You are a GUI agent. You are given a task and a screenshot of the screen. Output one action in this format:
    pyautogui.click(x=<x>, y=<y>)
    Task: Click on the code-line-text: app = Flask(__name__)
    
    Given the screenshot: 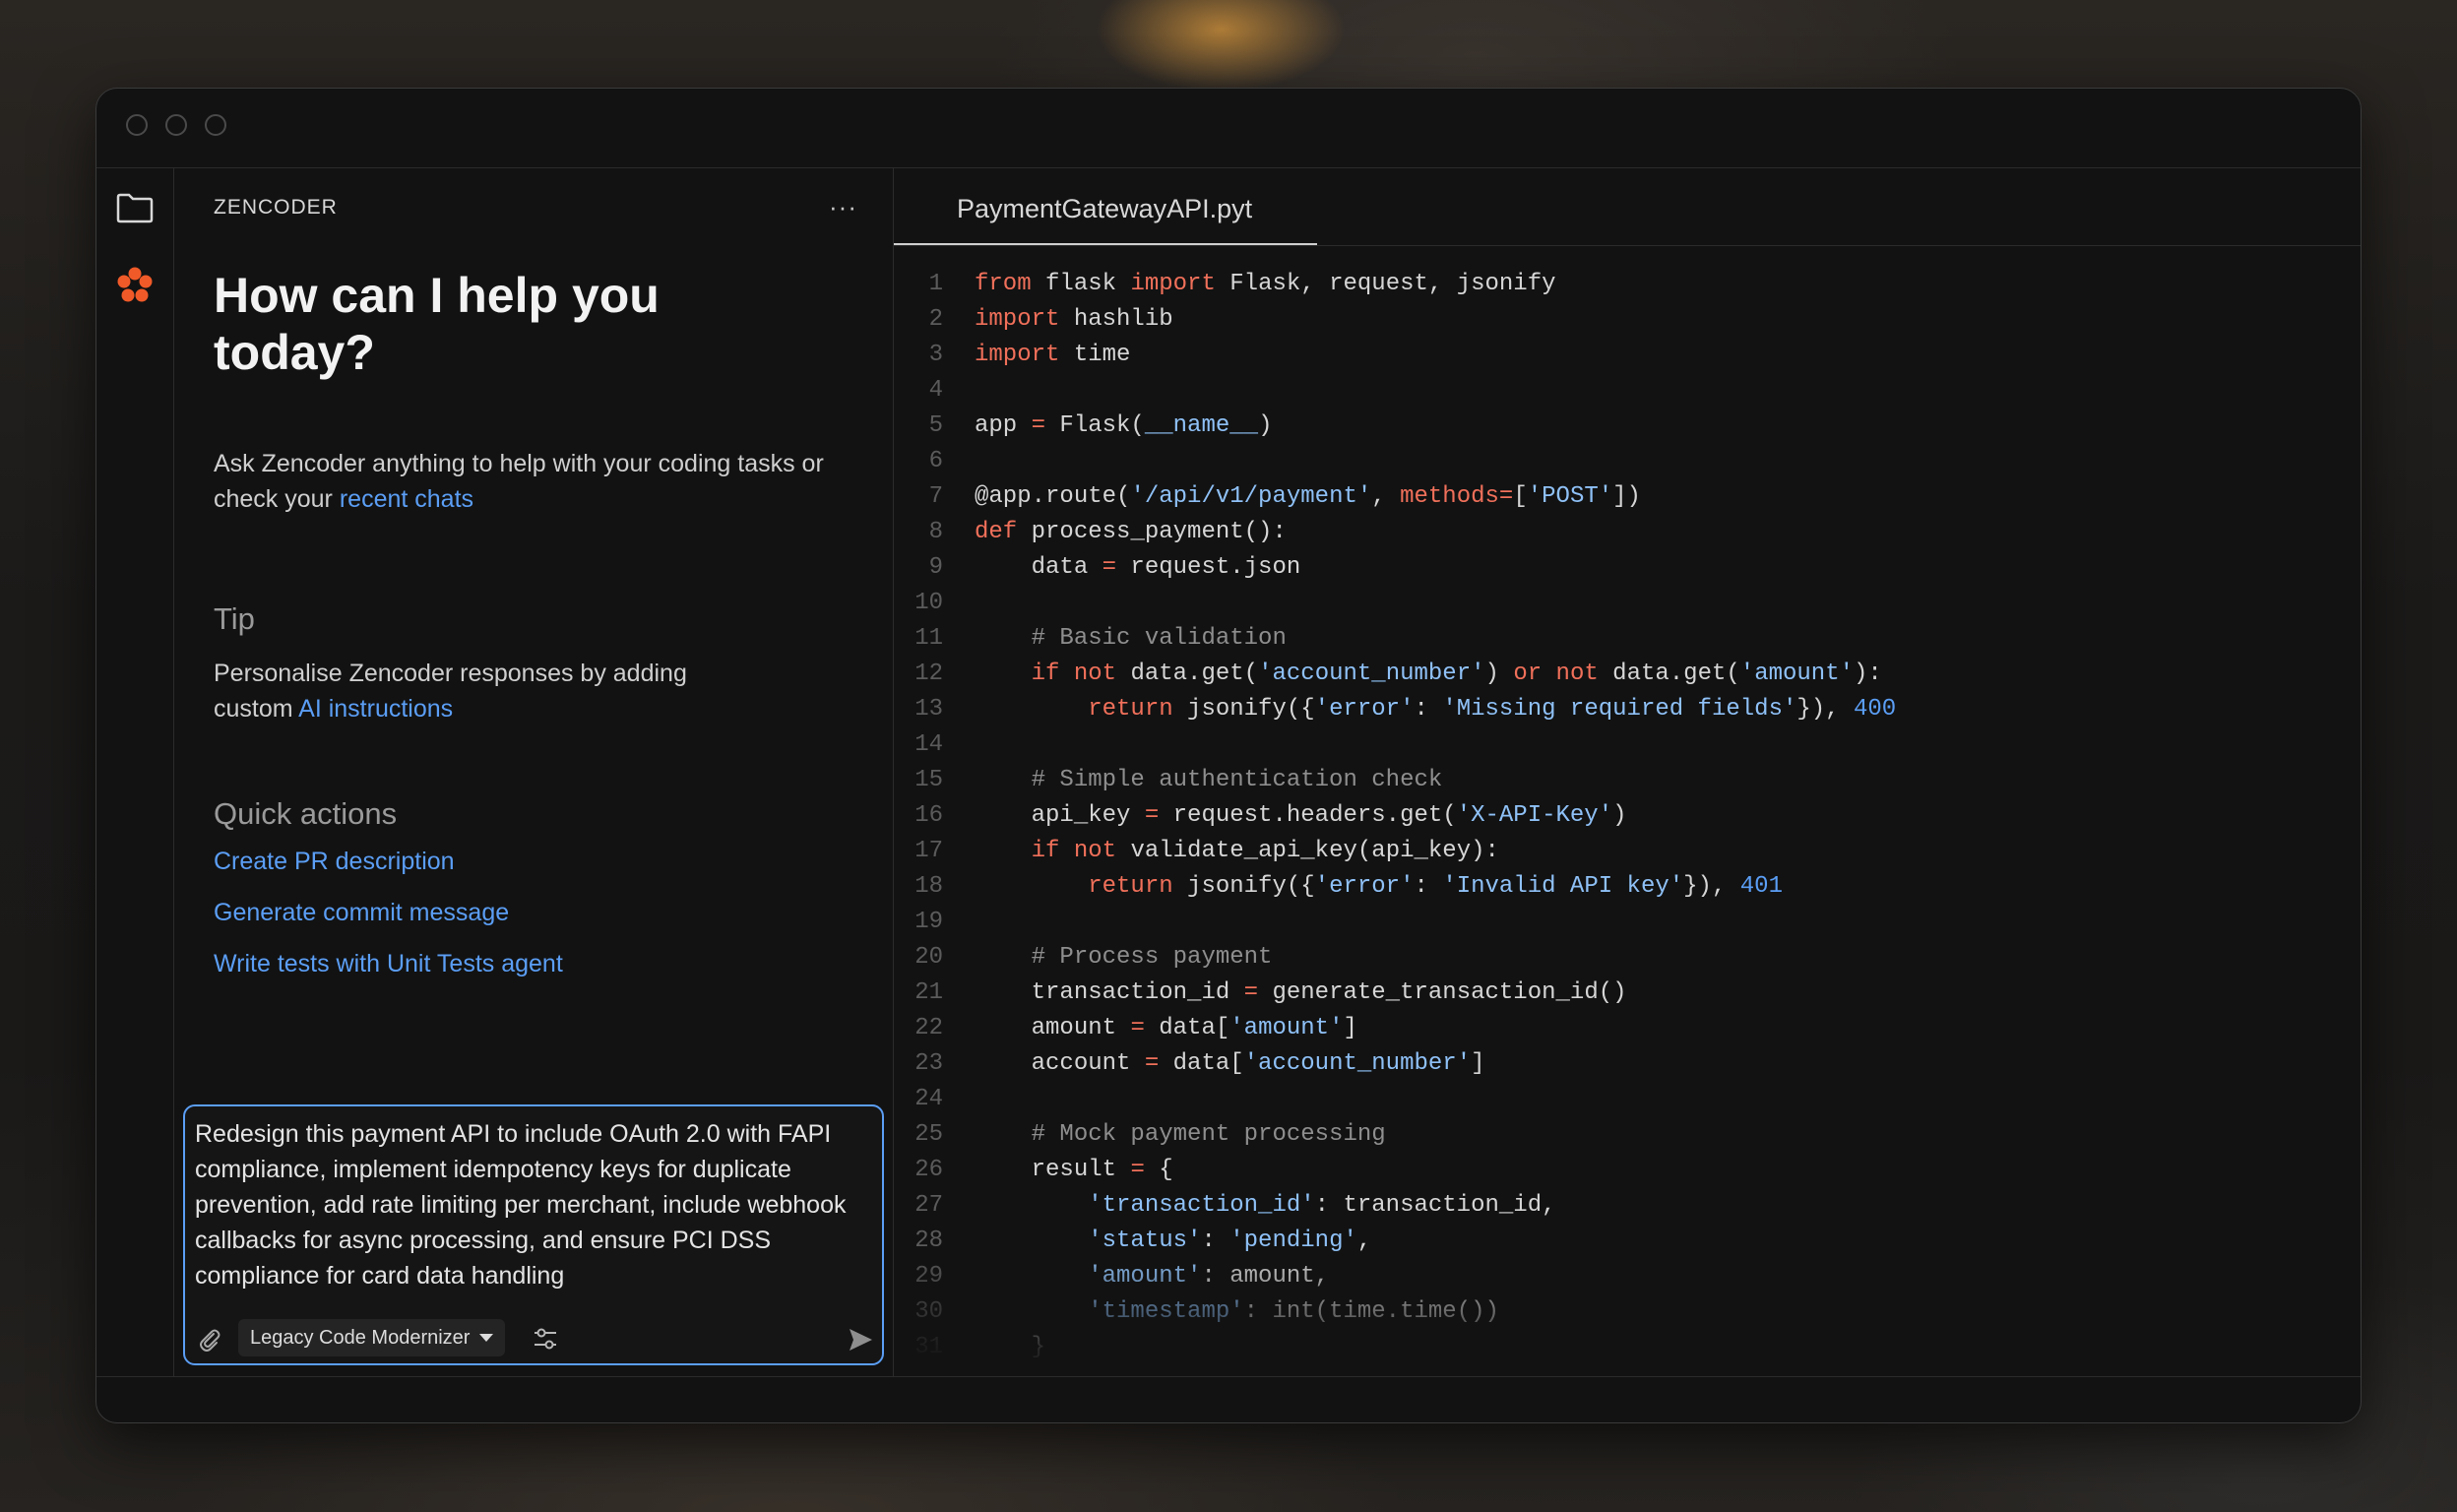 What is the action you would take?
    pyautogui.click(x=1124, y=425)
    